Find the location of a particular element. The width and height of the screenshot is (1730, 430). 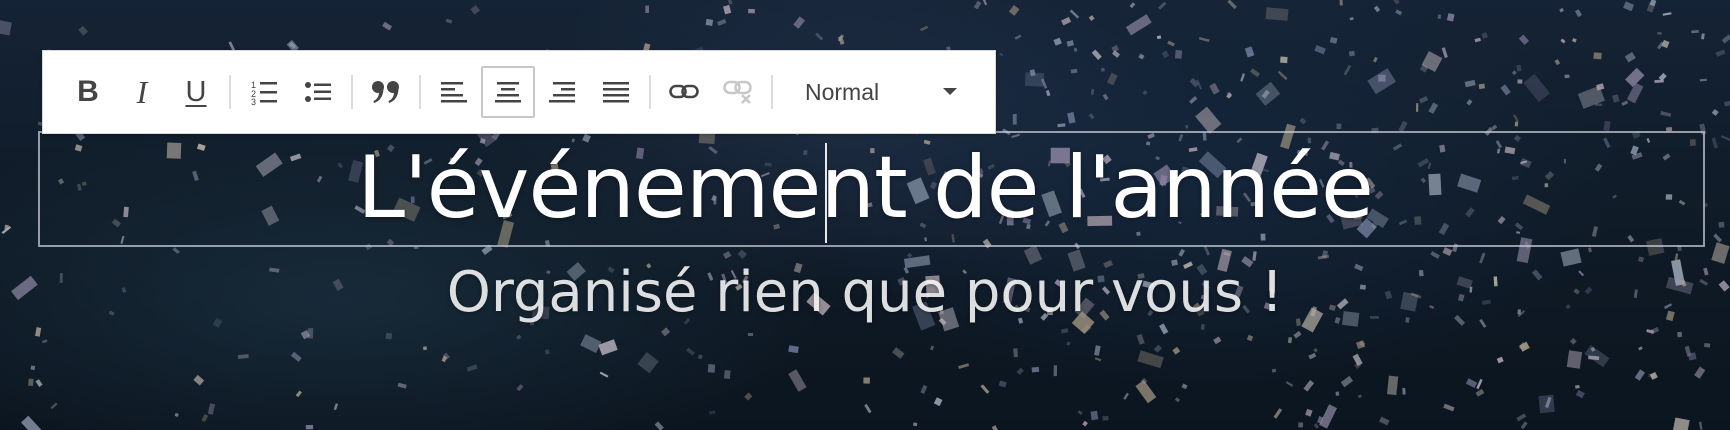

link-icon is located at coordinates (684, 91).